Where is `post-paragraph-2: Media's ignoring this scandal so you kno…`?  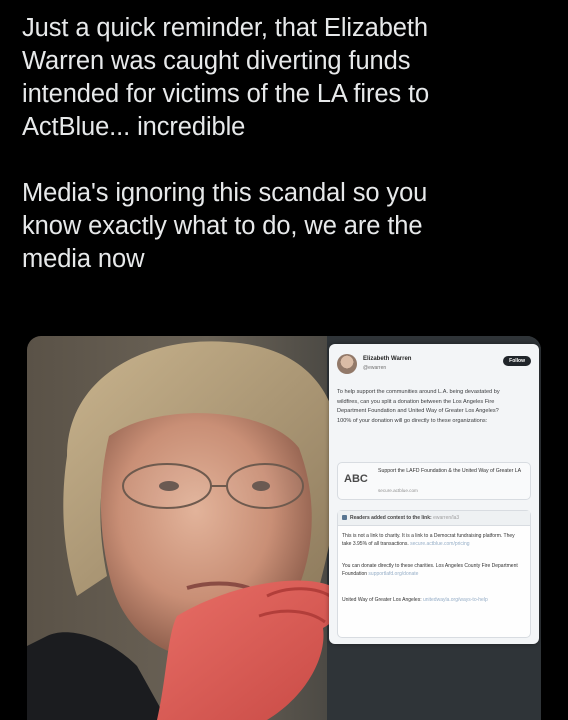
post-paragraph-2: Media's ignoring this scandal so you kno… is located at coordinates (225, 226).